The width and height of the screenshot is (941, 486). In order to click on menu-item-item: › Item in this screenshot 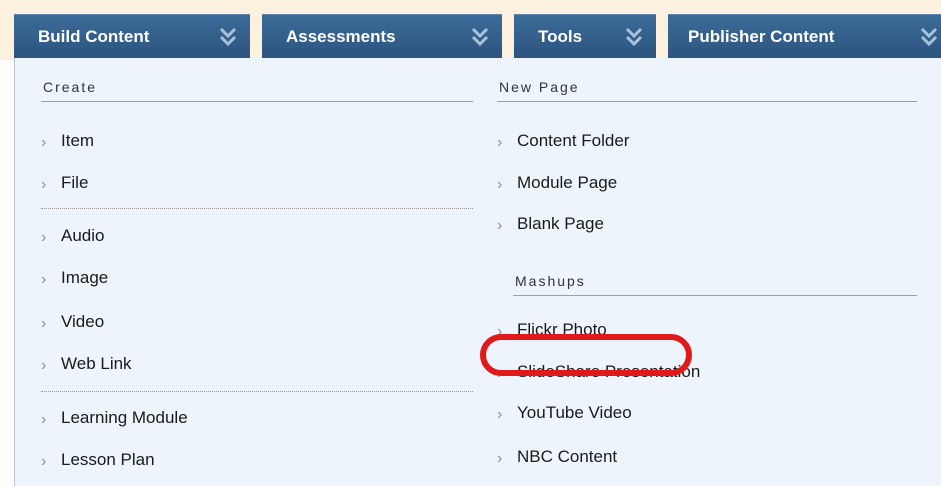, I will do `click(67, 141)`.